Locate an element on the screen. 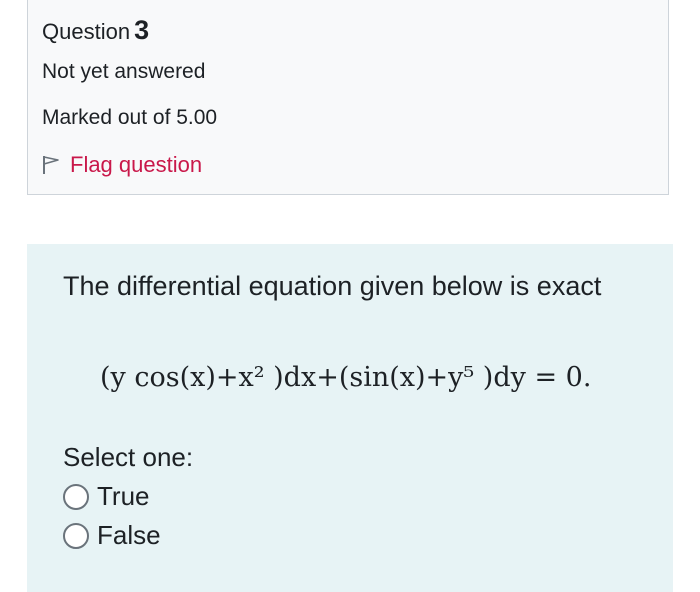 The height and width of the screenshot is (592, 700). question-label: Question is located at coordinates (86, 31).